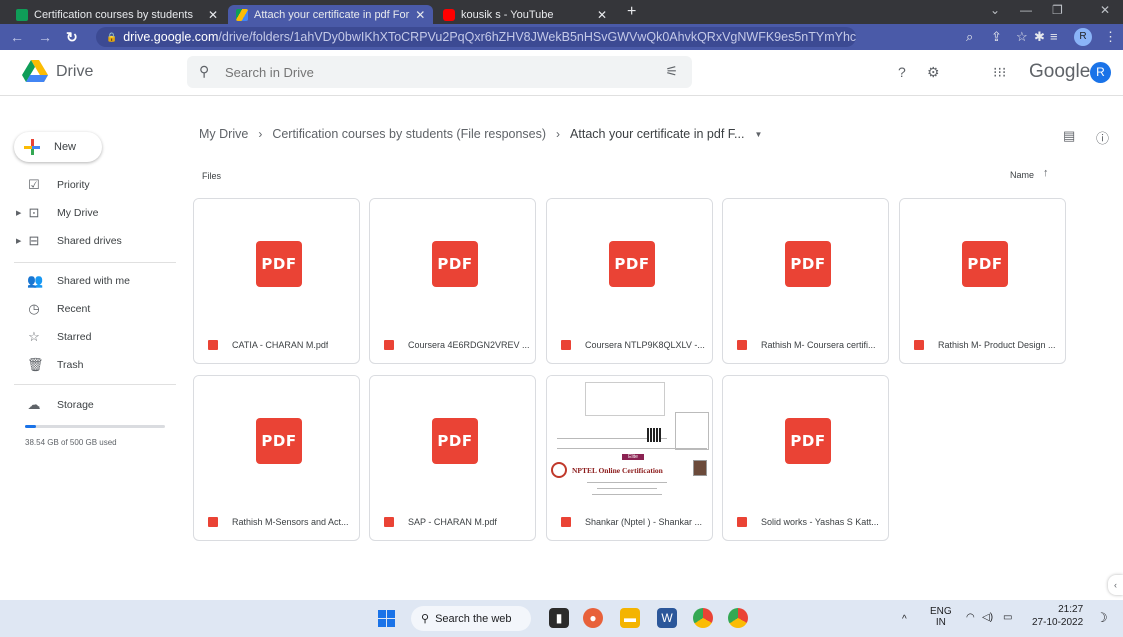 The height and width of the screenshot is (637, 1123). I want to click on wifi-icon: ◠, so click(970, 617).